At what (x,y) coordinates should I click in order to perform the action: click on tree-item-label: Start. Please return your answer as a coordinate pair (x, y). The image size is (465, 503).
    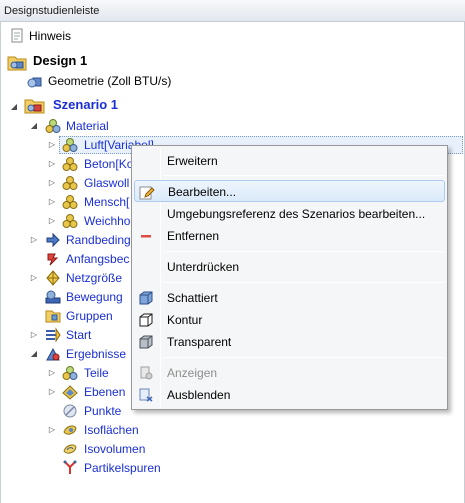
    Looking at the image, I should click on (79, 335).